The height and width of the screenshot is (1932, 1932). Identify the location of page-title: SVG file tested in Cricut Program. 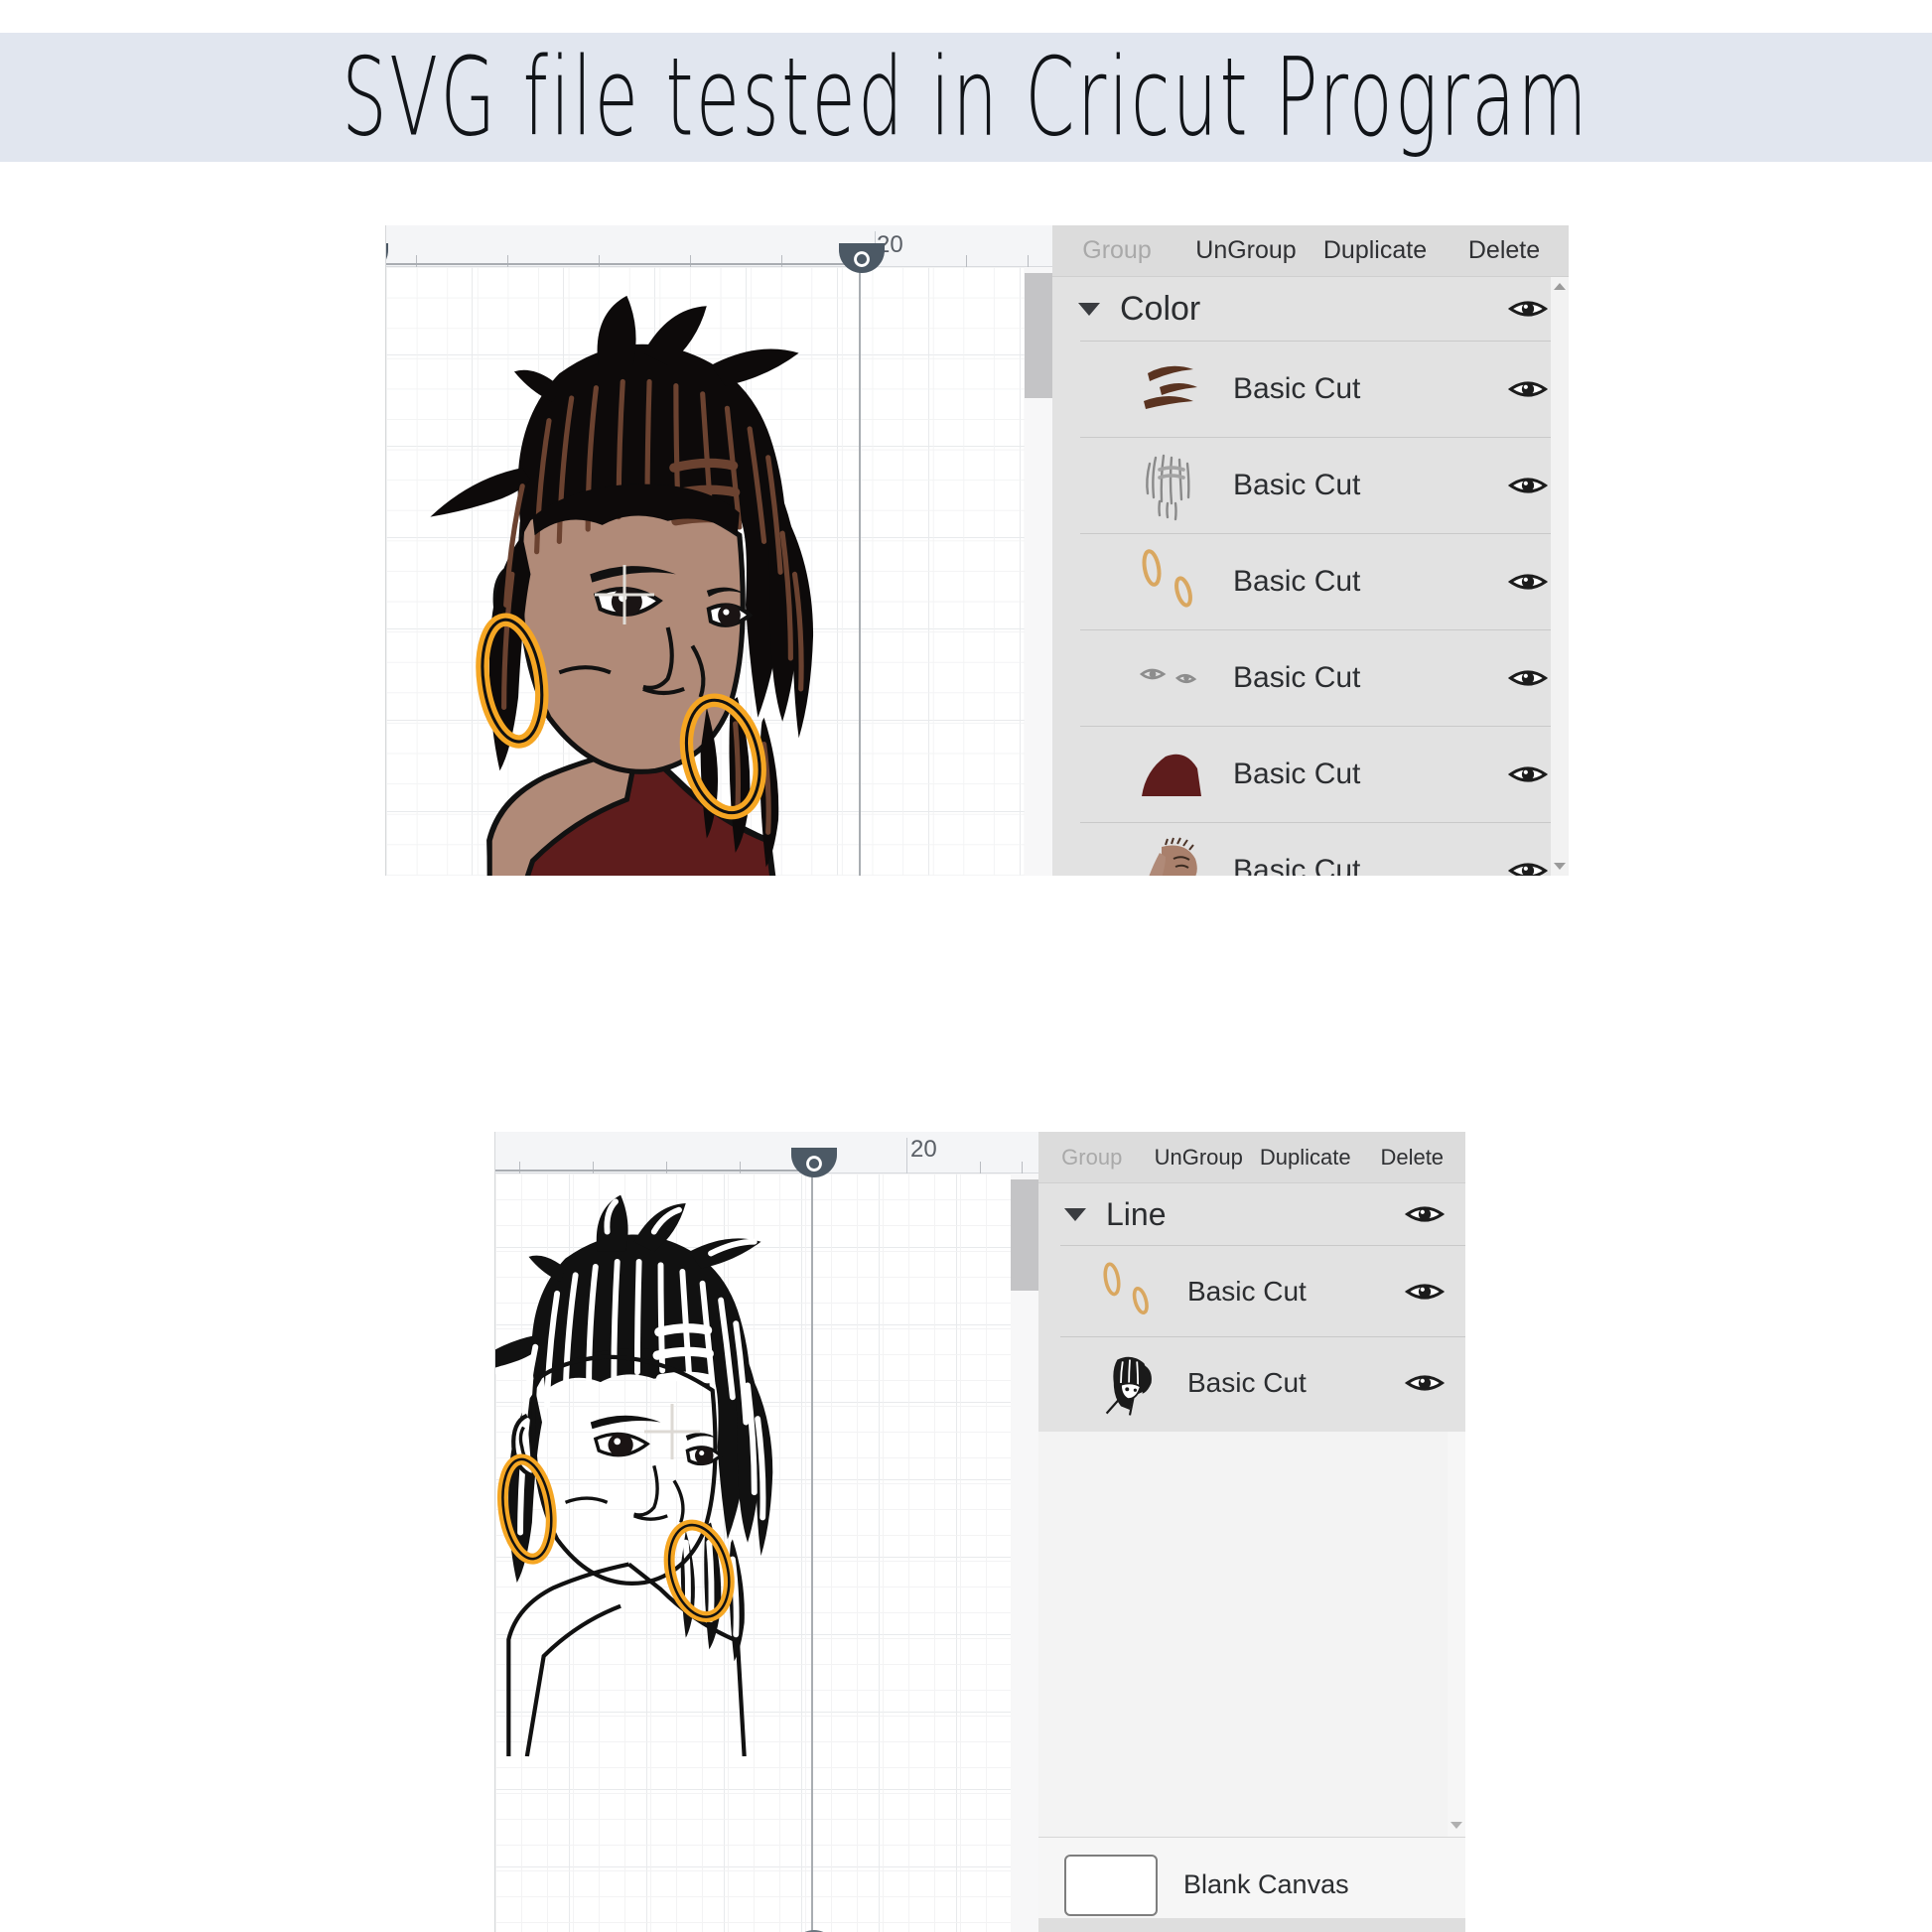
(966, 97).